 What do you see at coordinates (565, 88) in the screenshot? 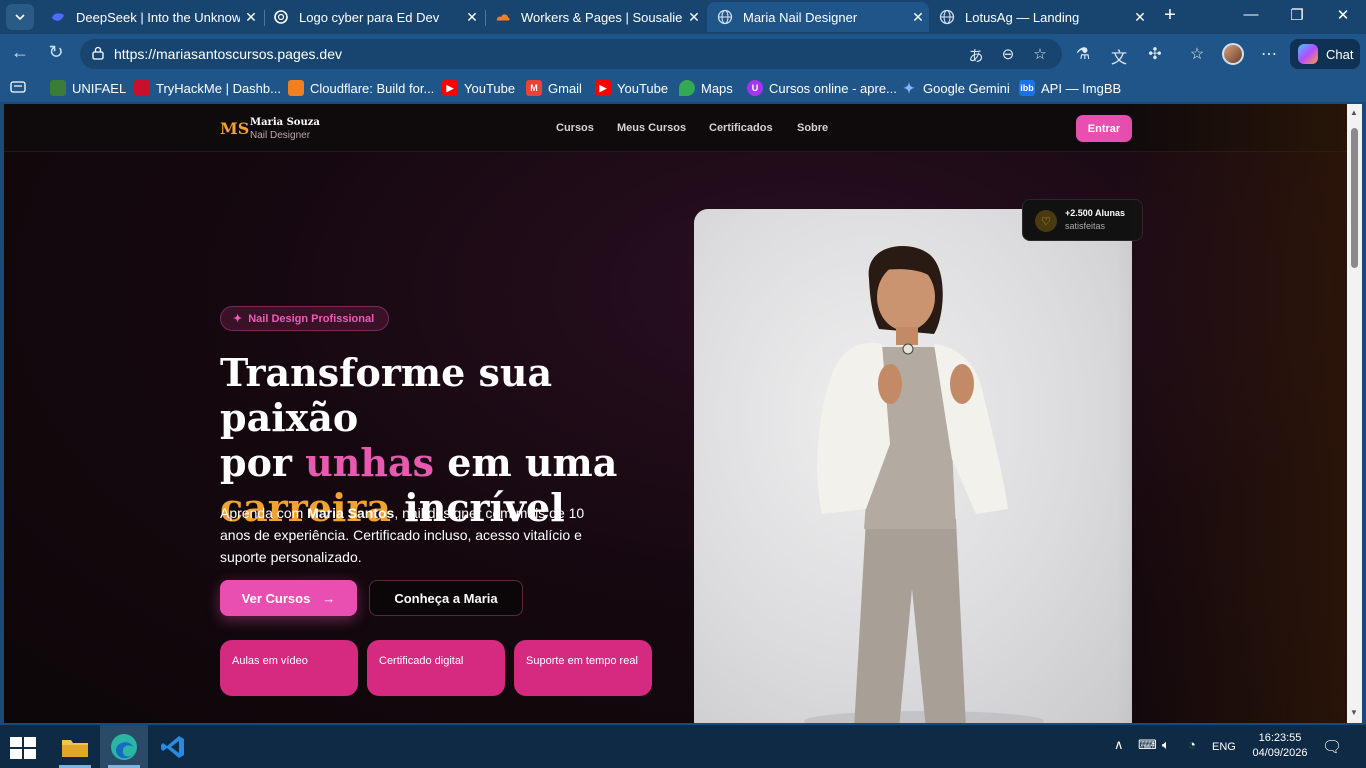
I see `bookmark-label: Gmail` at bounding box center [565, 88].